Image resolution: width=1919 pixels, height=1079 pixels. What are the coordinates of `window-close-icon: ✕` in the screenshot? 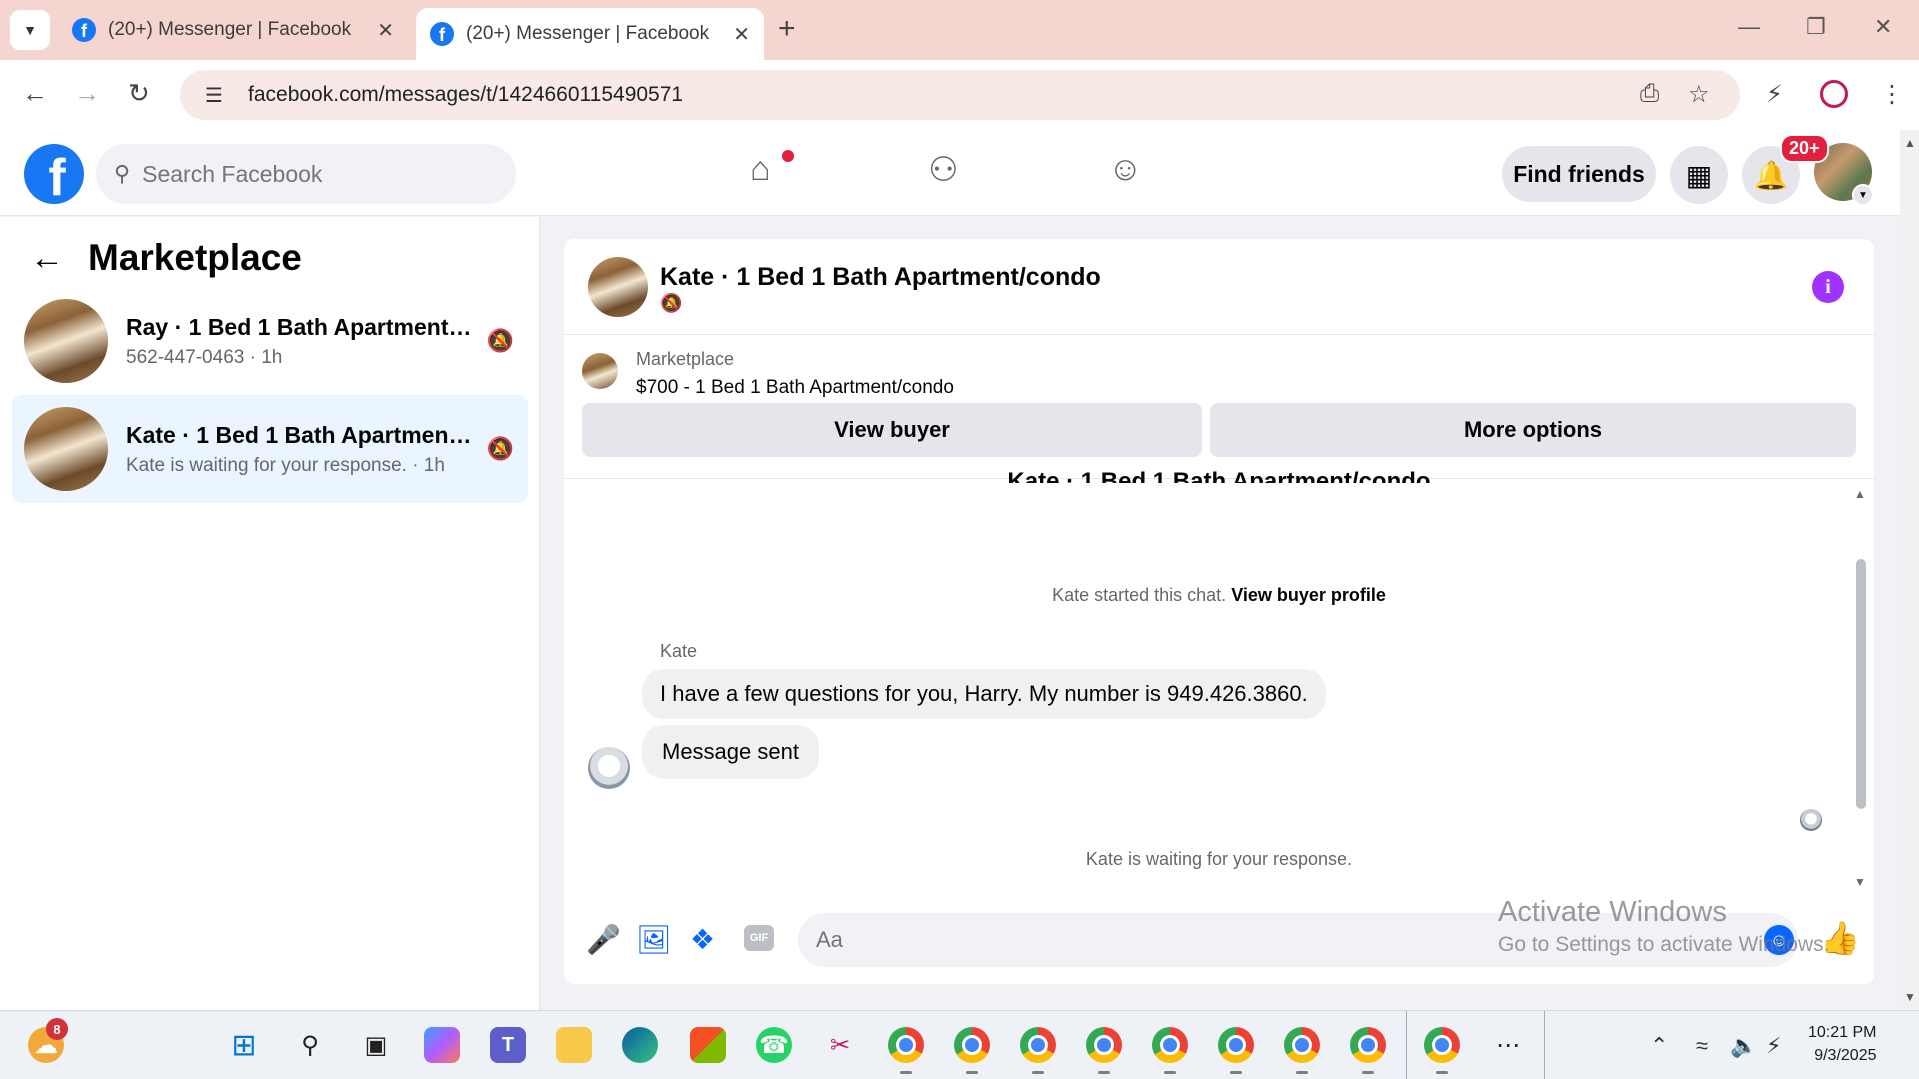 It's located at (1883, 27).